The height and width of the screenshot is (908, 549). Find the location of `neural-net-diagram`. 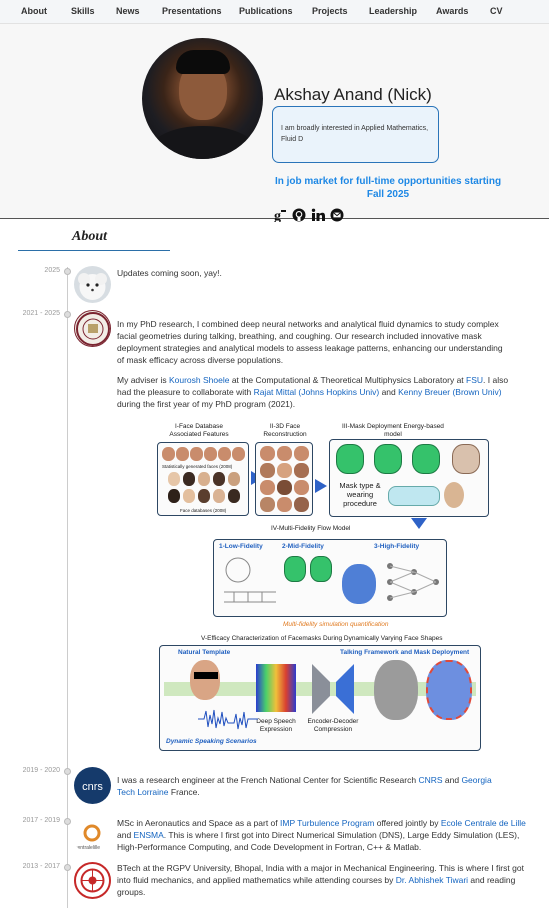

neural-net-diagram is located at coordinates (413, 582).